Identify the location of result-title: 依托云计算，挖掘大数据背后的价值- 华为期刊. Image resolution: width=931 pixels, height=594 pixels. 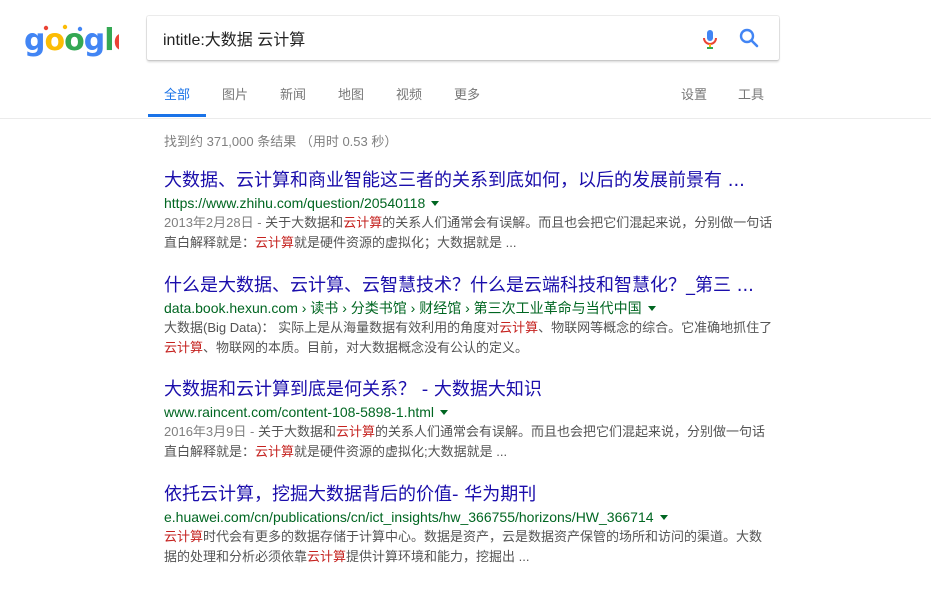
(469, 495).